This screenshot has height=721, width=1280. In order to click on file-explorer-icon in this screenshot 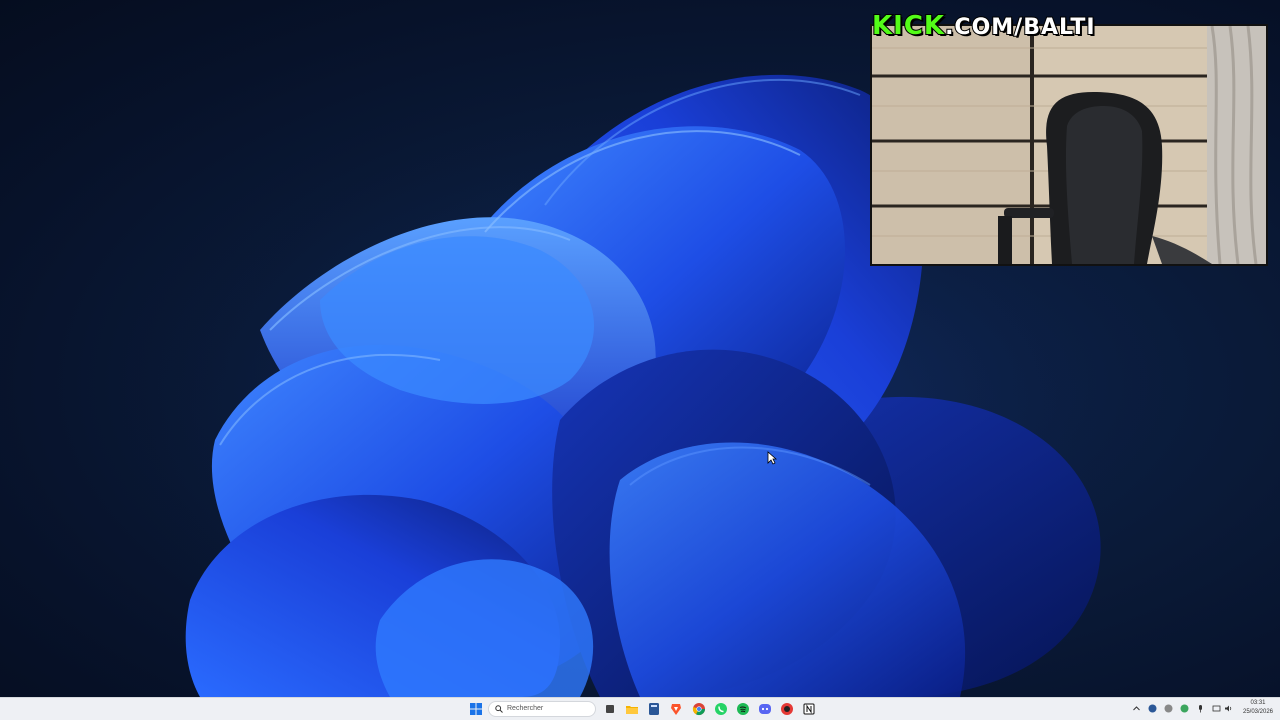, I will do `click(632, 709)`.